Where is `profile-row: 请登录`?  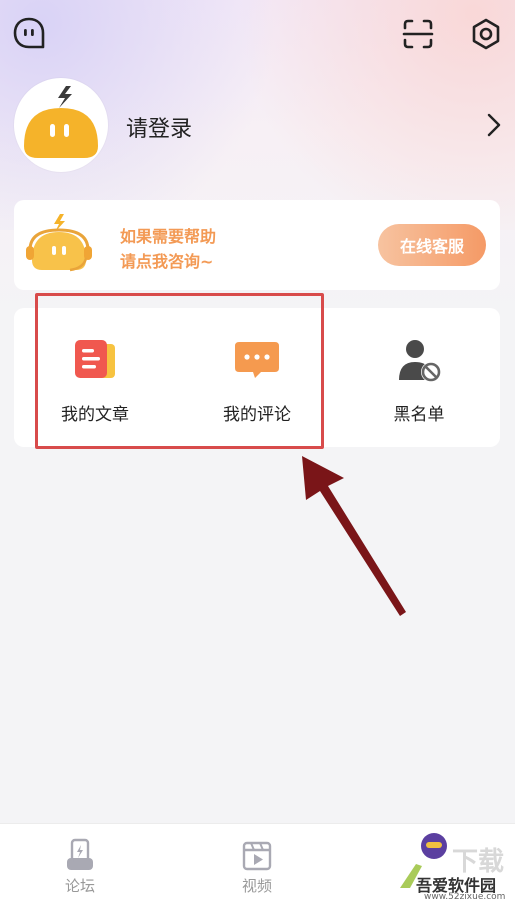
profile-row: 请登录 is located at coordinates (259, 126).